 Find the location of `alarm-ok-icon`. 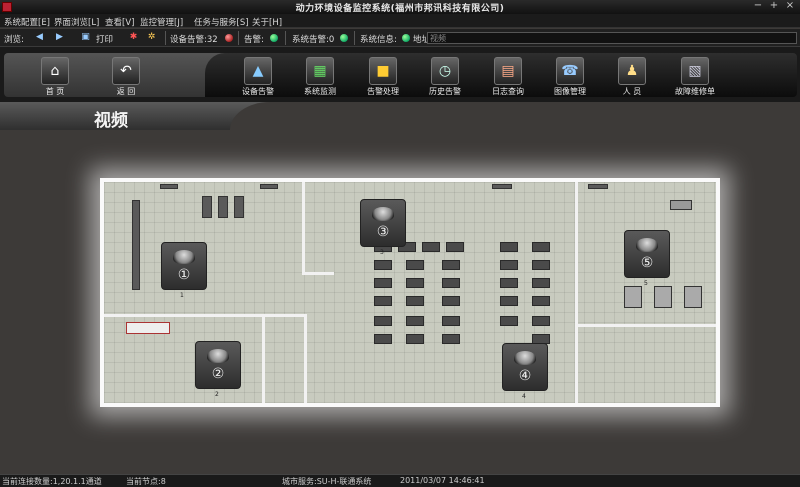

alarm-ok-icon is located at coordinates (274, 38).